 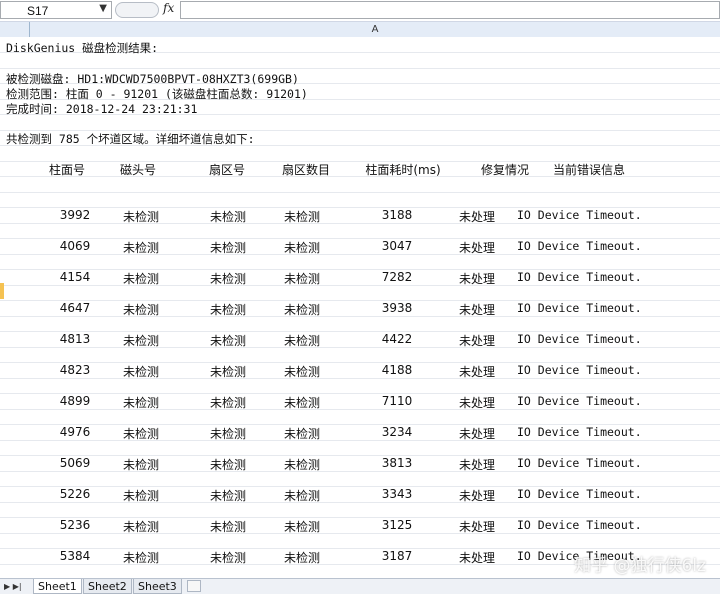 I want to click on insert-function-icon: fx, so click(x=168, y=8).